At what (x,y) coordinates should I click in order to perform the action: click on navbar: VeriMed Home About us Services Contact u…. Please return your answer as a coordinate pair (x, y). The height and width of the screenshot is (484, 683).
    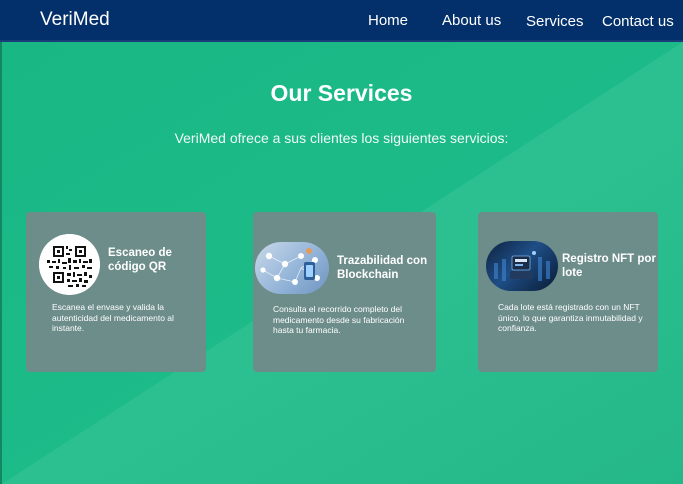
    Looking at the image, I should click on (341, 21).